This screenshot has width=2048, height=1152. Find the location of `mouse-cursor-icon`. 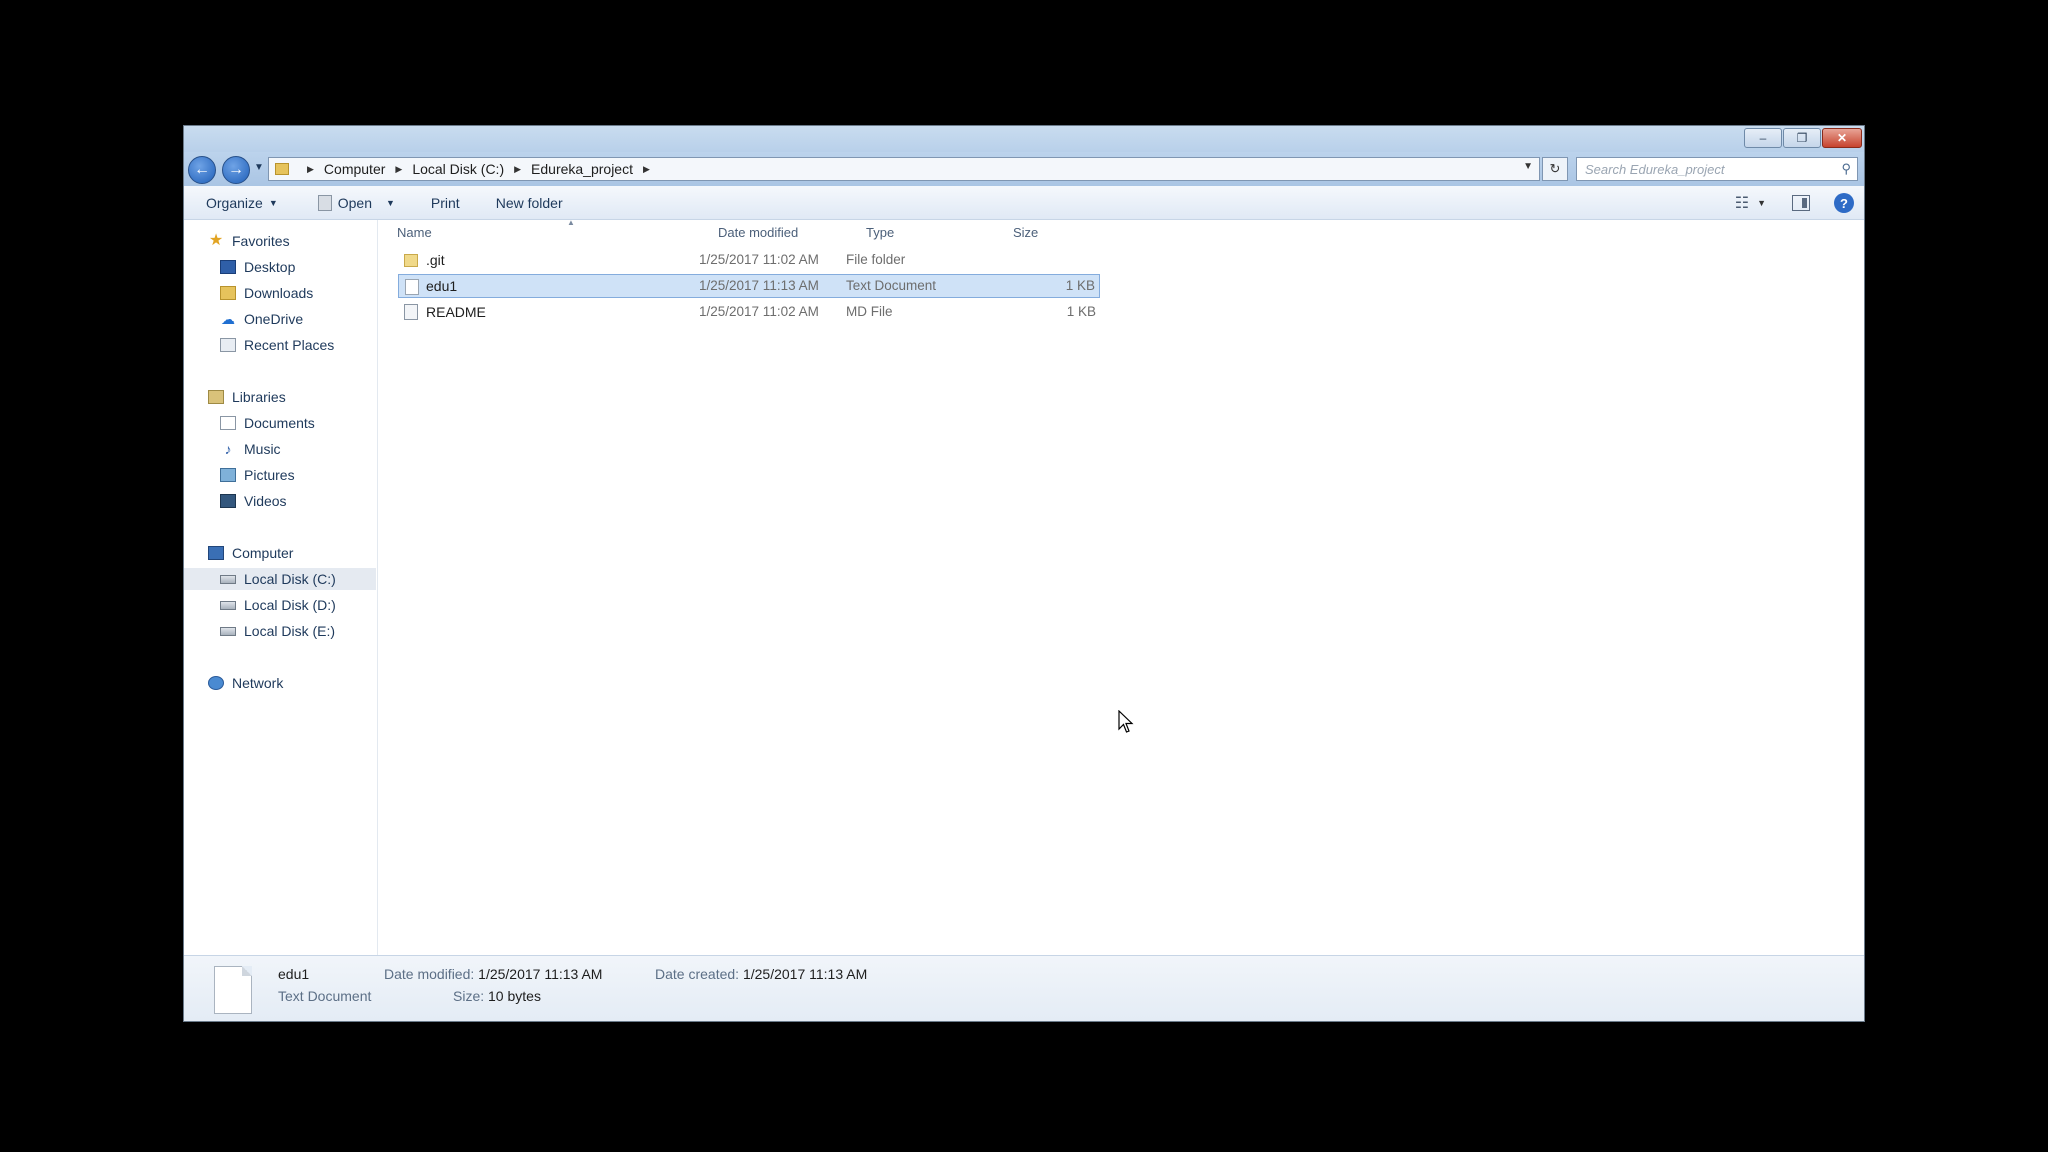

mouse-cursor-icon is located at coordinates (1126, 721).